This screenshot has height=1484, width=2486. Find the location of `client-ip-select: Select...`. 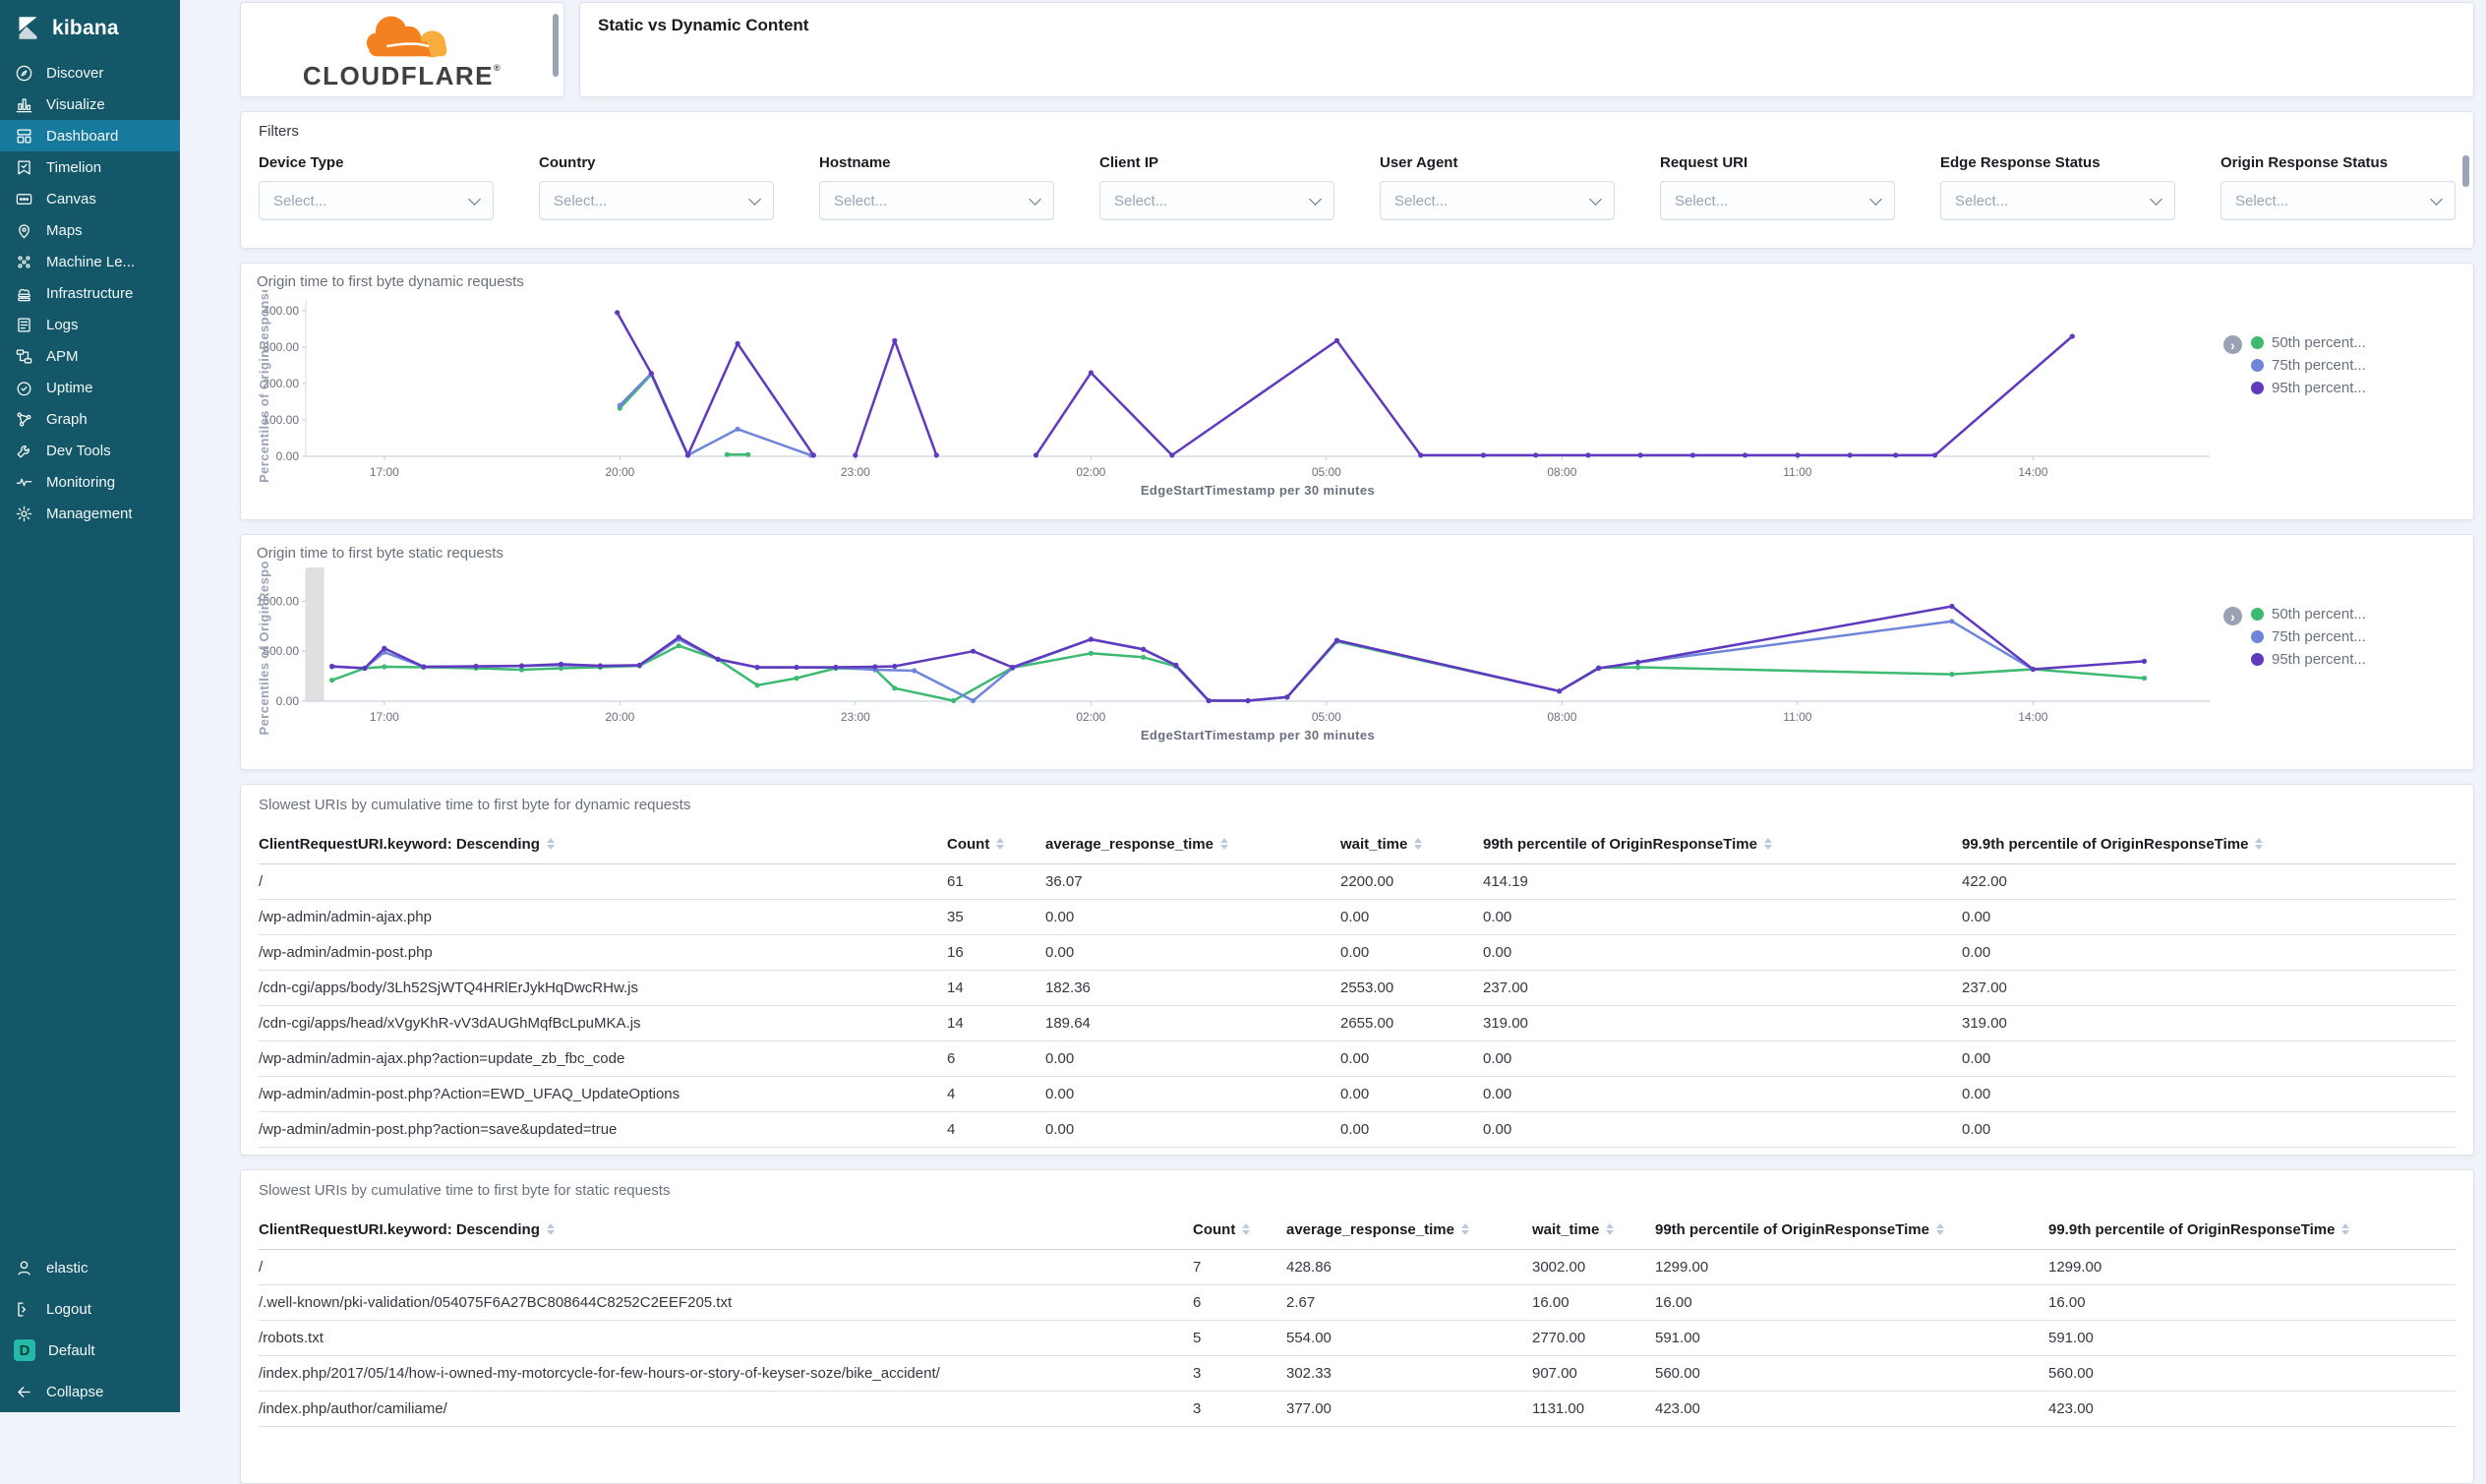

client-ip-select: Select... is located at coordinates (1216, 200).